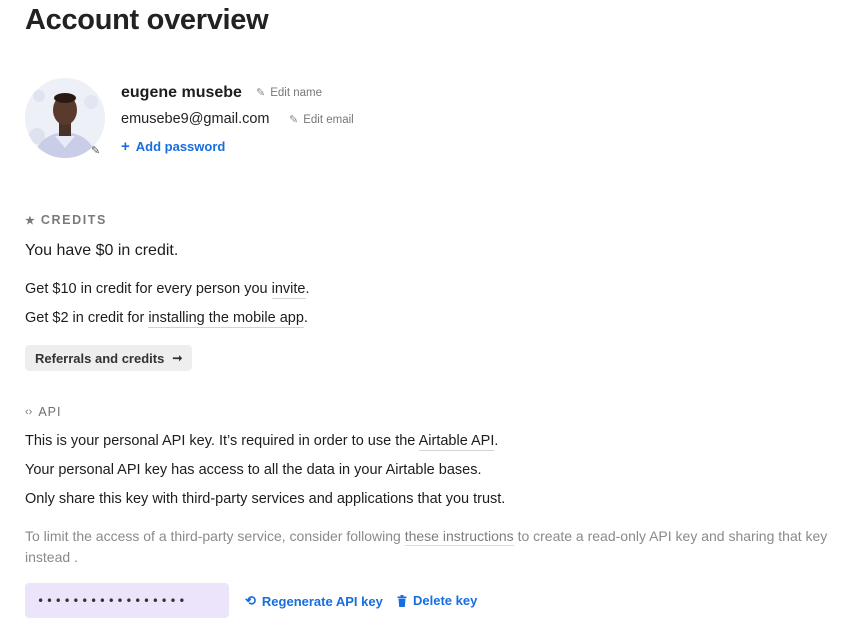 Image resolution: width=855 pixels, height=637 pixels. What do you see at coordinates (250, 600) in the screenshot?
I see `refresh-icon: ⟲` at bounding box center [250, 600].